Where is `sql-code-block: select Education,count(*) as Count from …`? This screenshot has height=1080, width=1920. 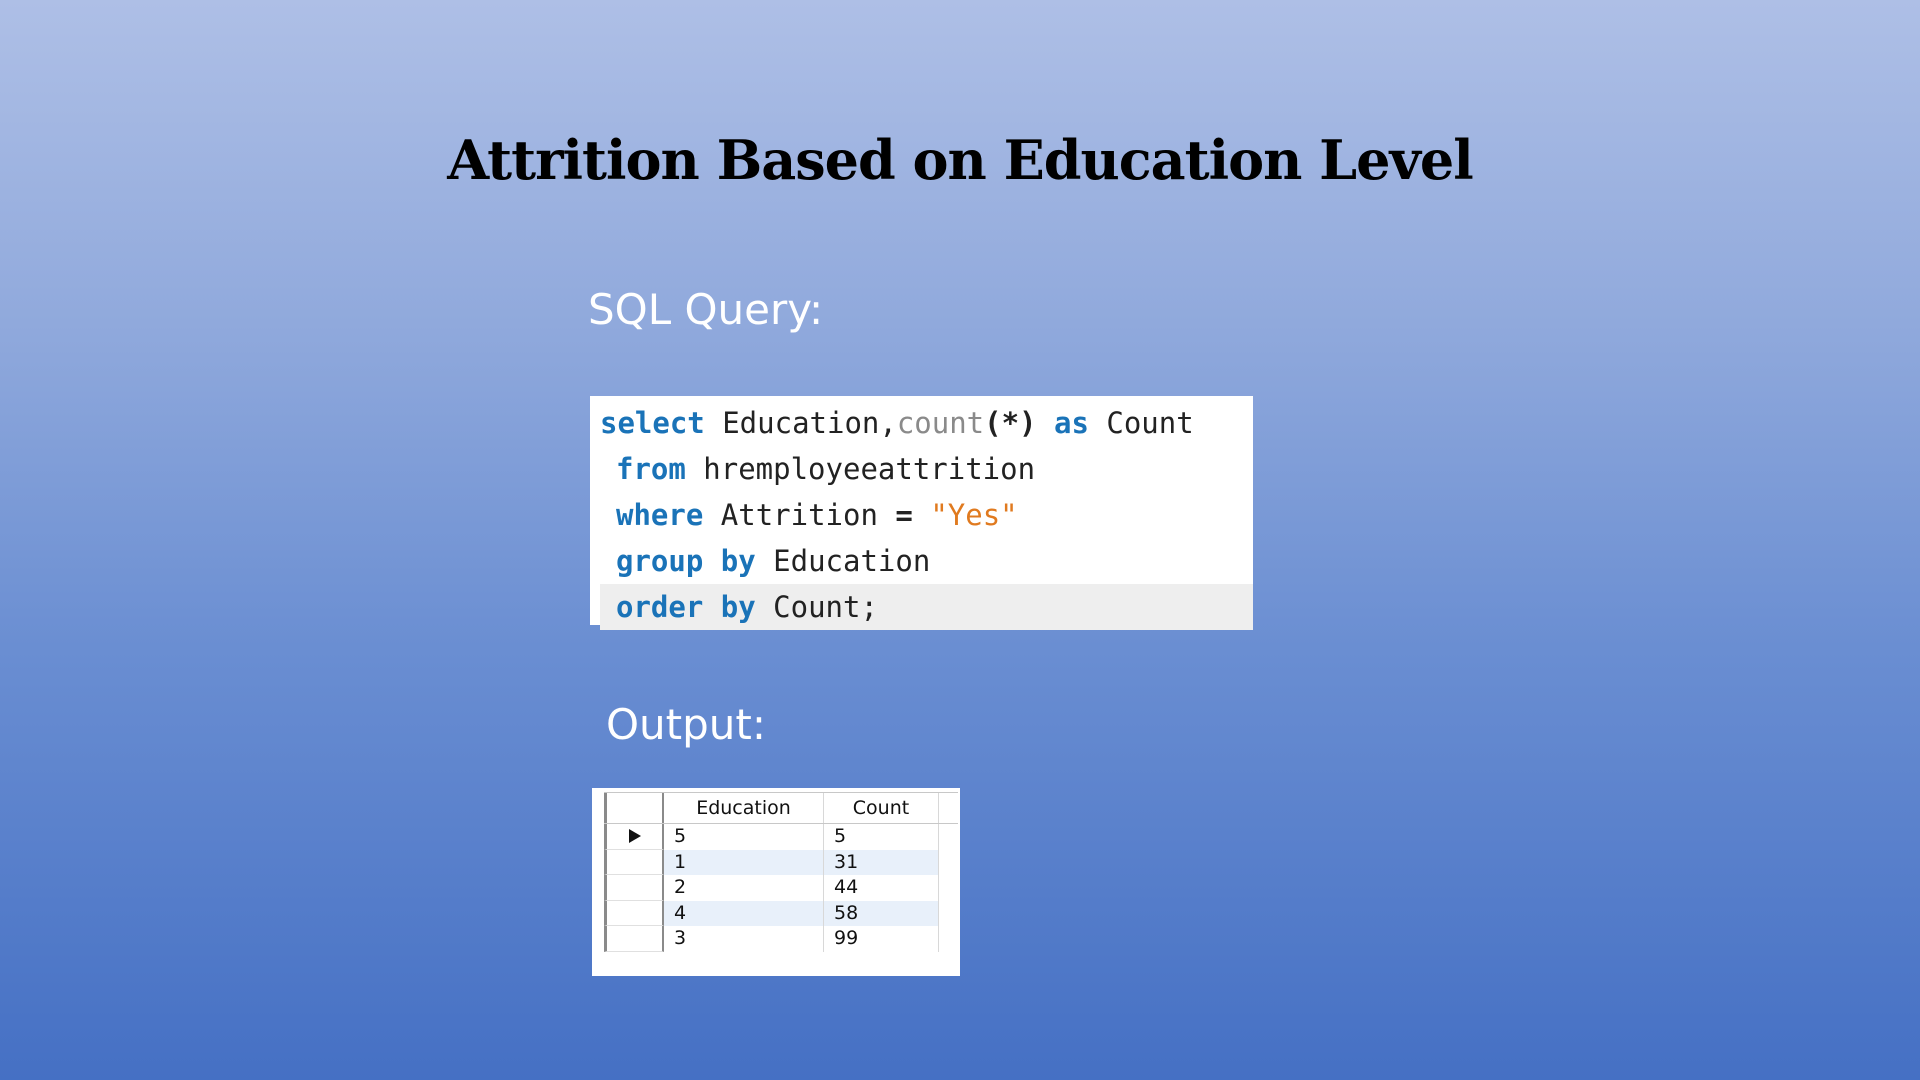
sql-code-block: select Education,count(*) as Count from … is located at coordinates (921, 513).